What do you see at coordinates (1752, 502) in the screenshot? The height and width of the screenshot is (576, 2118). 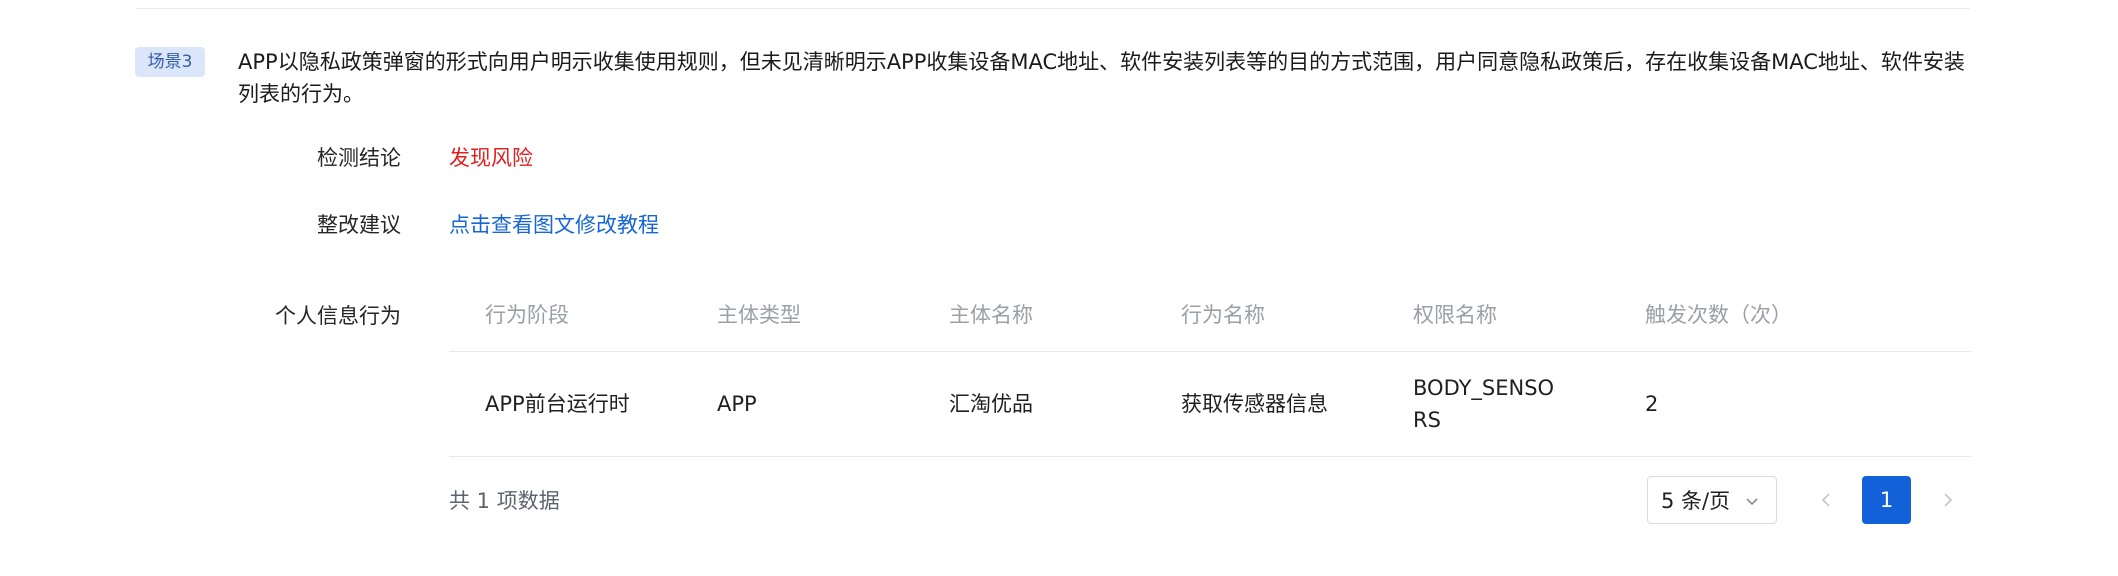 I see `chevron-down-icon` at bounding box center [1752, 502].